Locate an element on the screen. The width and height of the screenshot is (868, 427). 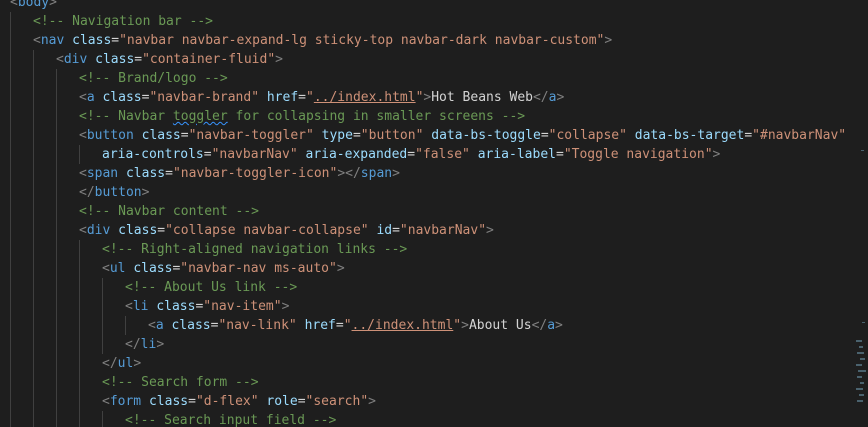
code-line: <!-- About Us link --> is located at coordinates (434, 287).